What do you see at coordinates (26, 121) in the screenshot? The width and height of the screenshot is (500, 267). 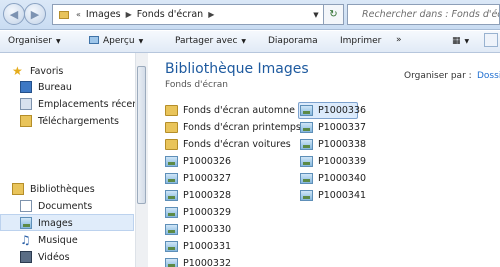 I see `downloads-icon` at bounding box center [26, 121].